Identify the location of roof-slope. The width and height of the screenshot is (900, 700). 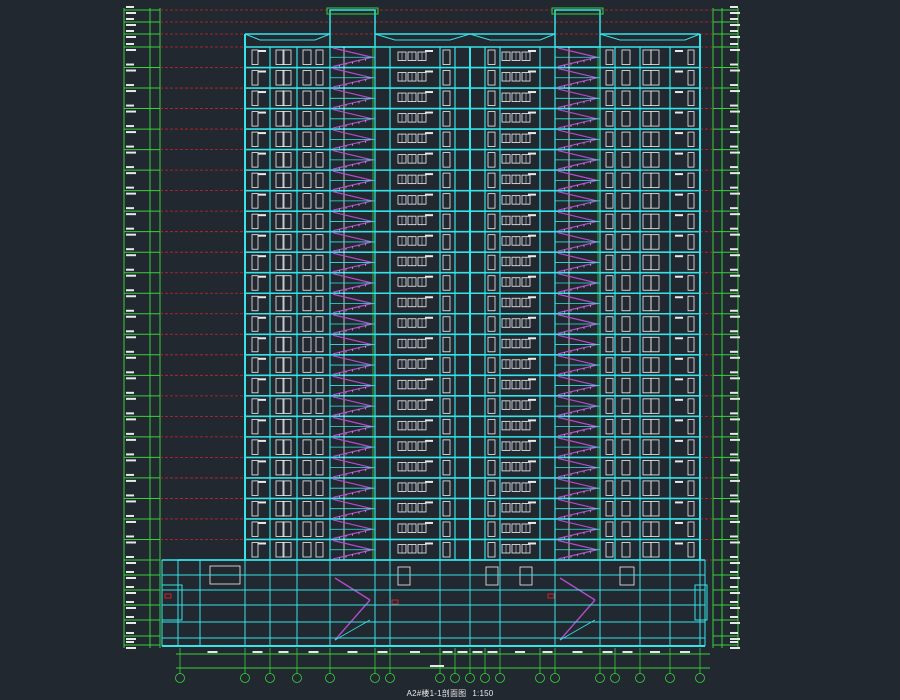
(287, 37).